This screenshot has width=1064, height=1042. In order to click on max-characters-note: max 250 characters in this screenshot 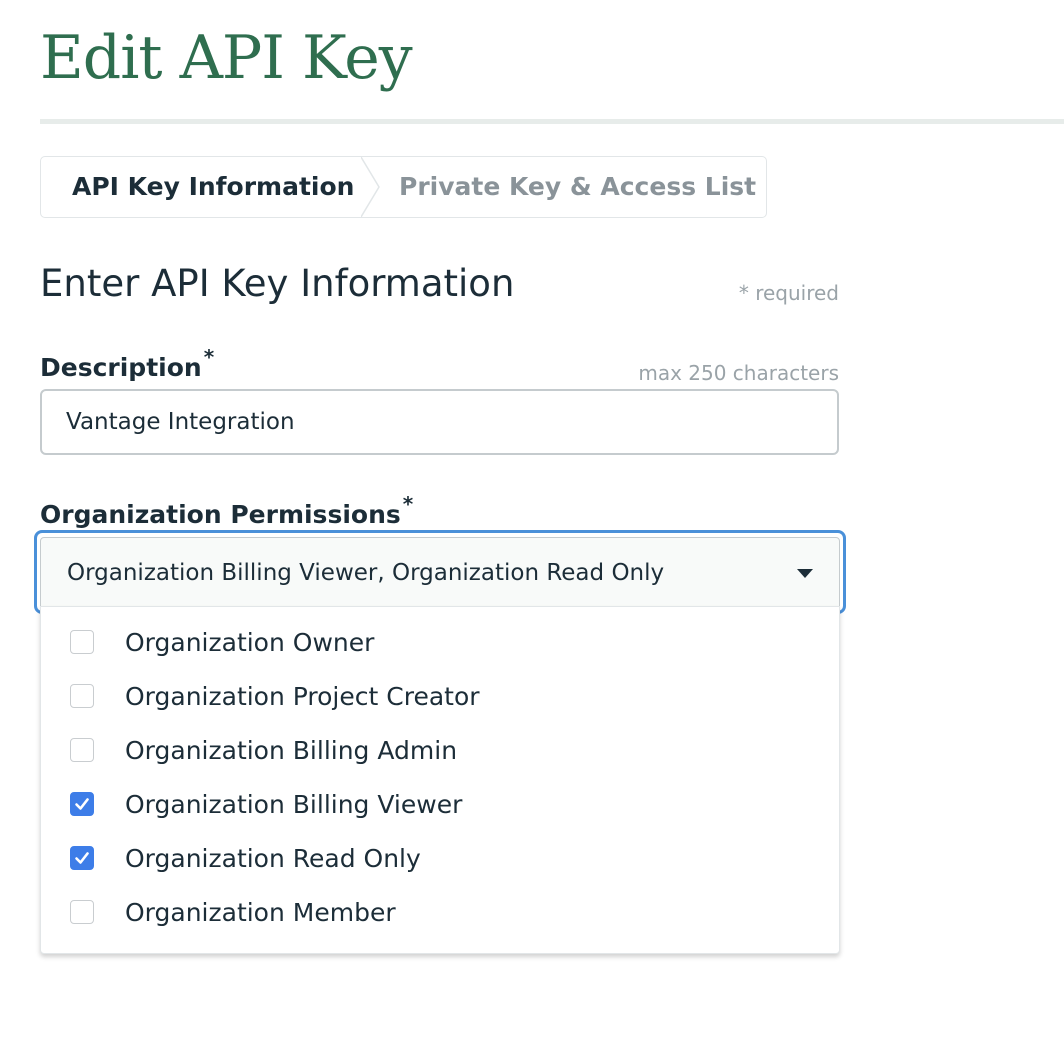, I will do `click(738, 373)`.